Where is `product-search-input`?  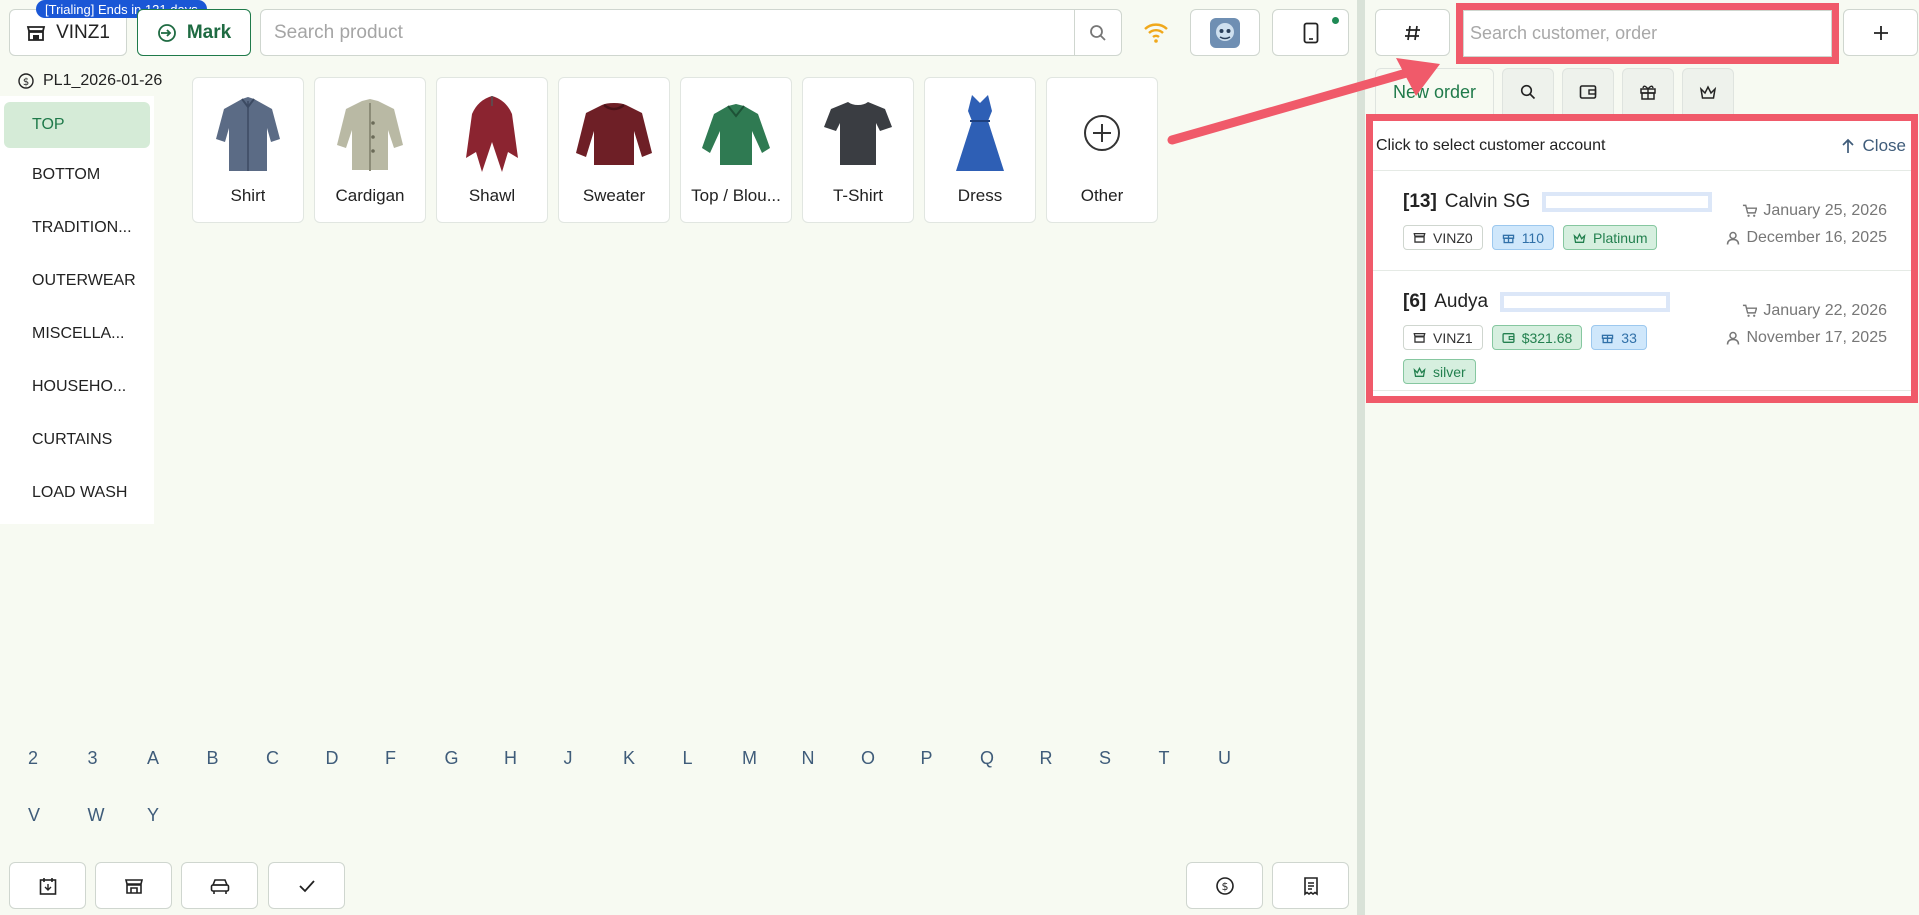 product-search-input is located at coordinates (667, 32).